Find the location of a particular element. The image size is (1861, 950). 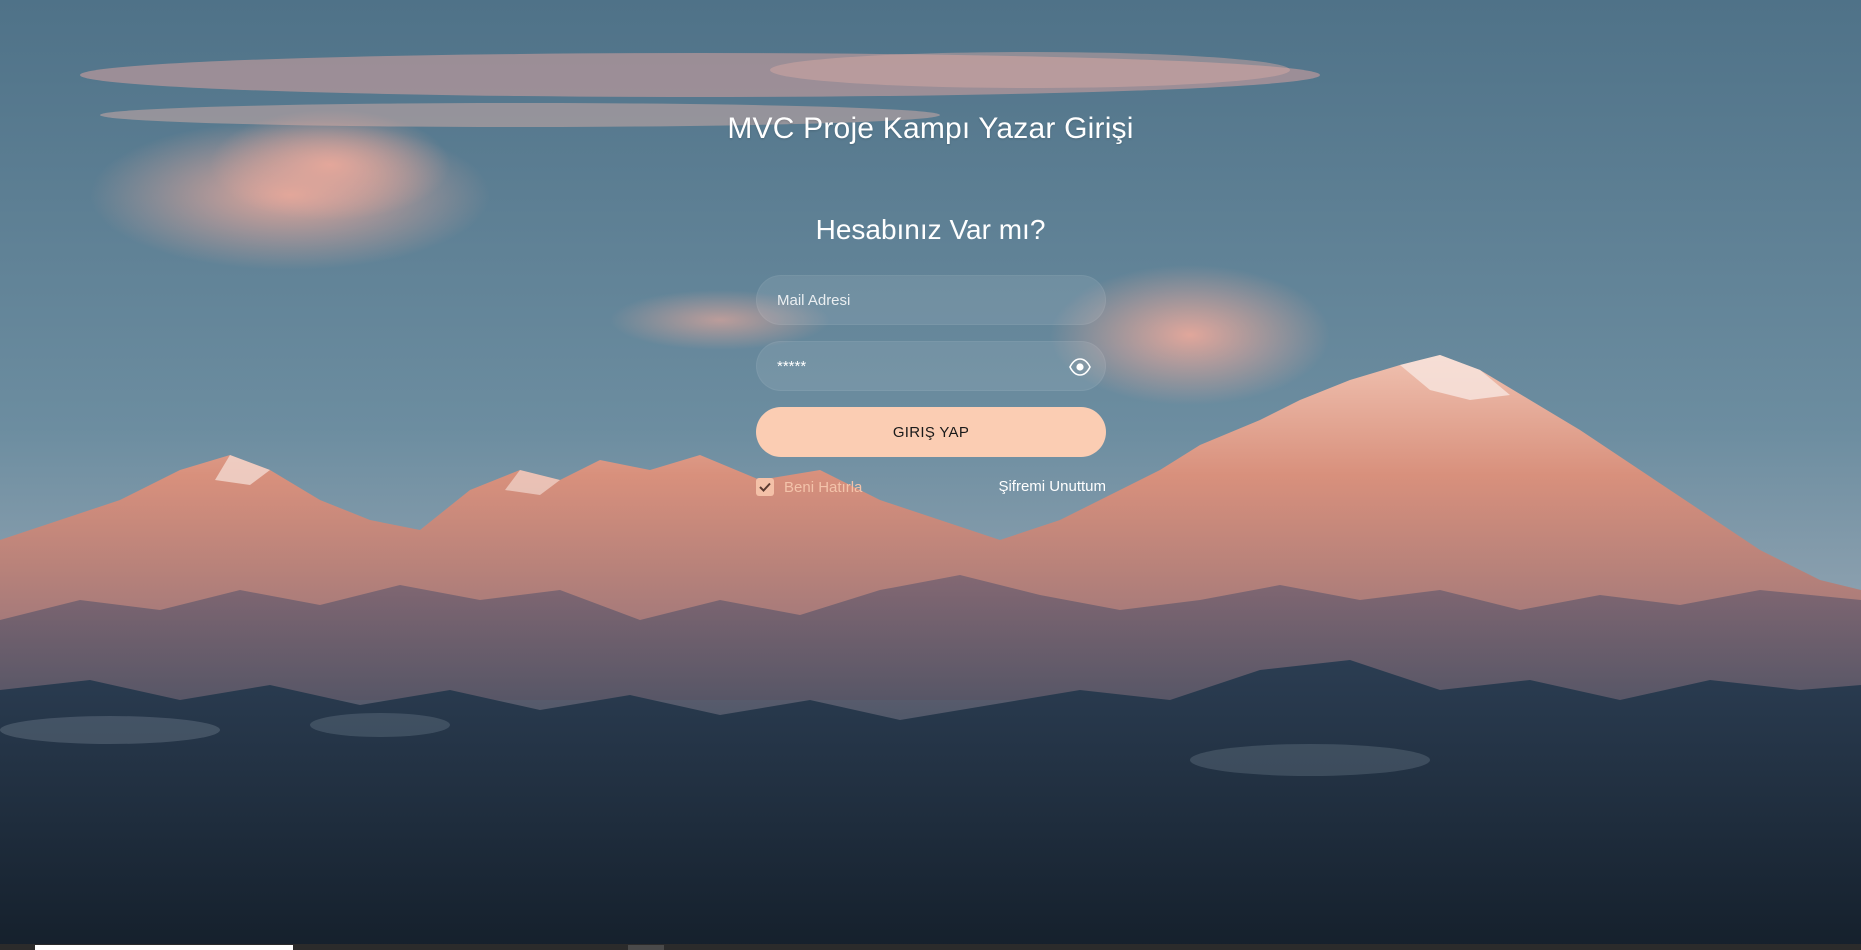

scrollbar-thumb is located at coordinates (164, 947).